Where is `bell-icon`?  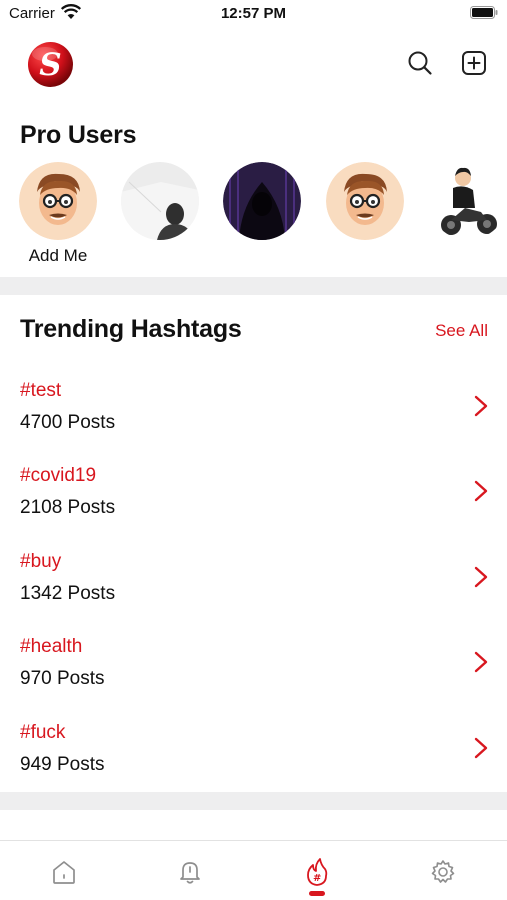
bell-icon is located at coordinates (190, 873).